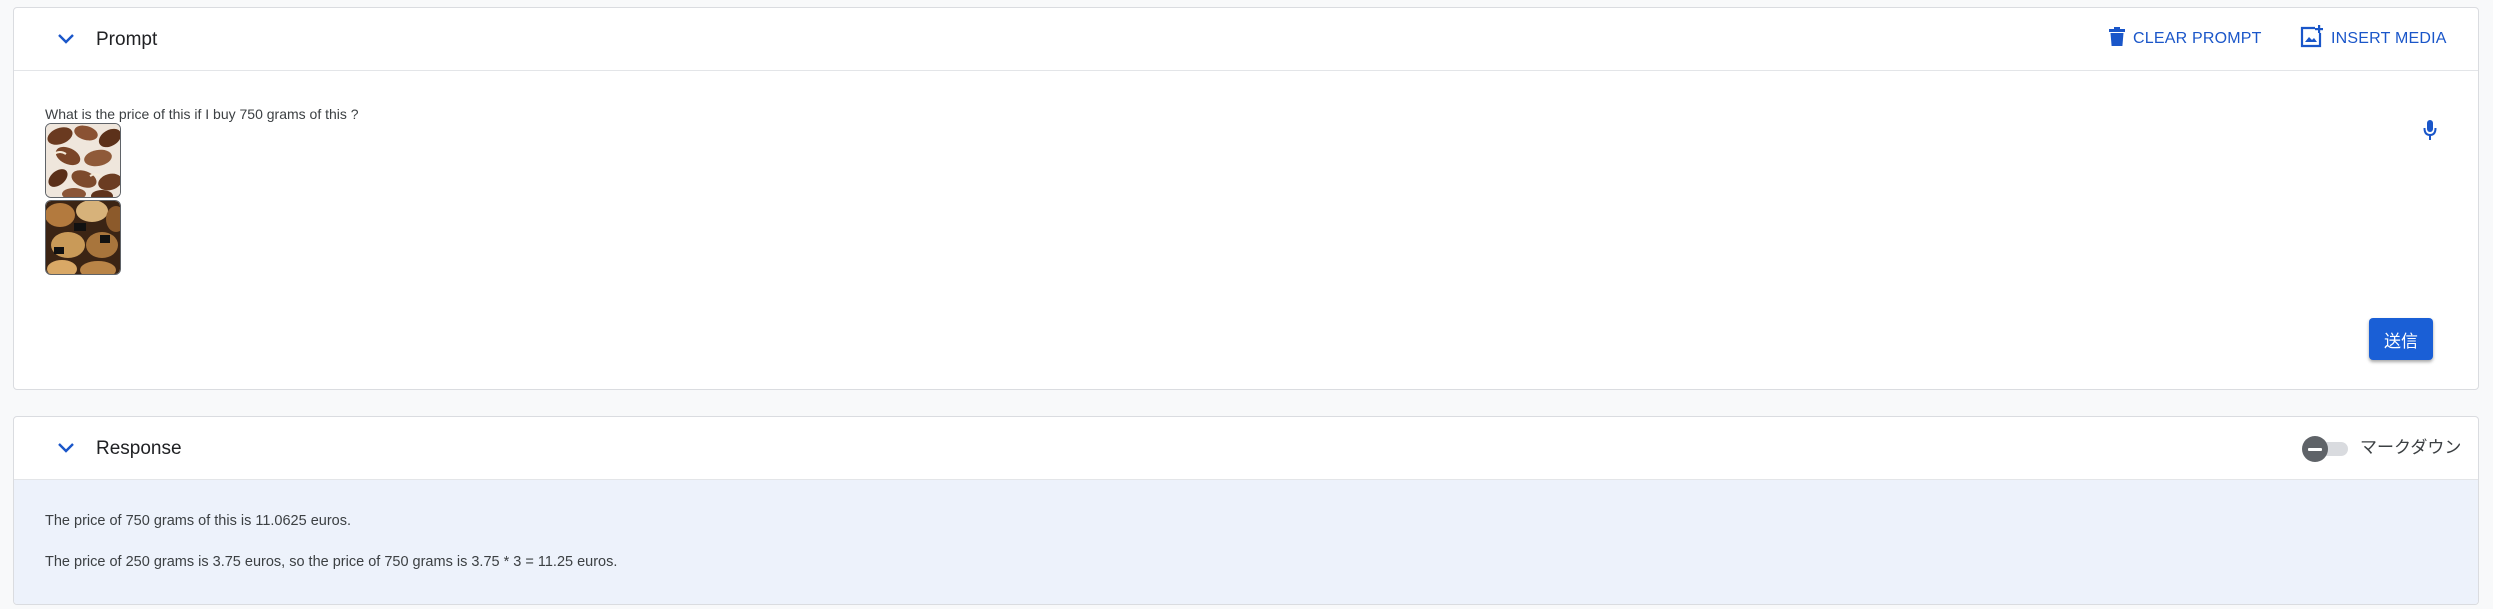 The height and width of the screenshot is (609, 2493). I want to click on response-header: Response マークダウン, so click(1246, 448).